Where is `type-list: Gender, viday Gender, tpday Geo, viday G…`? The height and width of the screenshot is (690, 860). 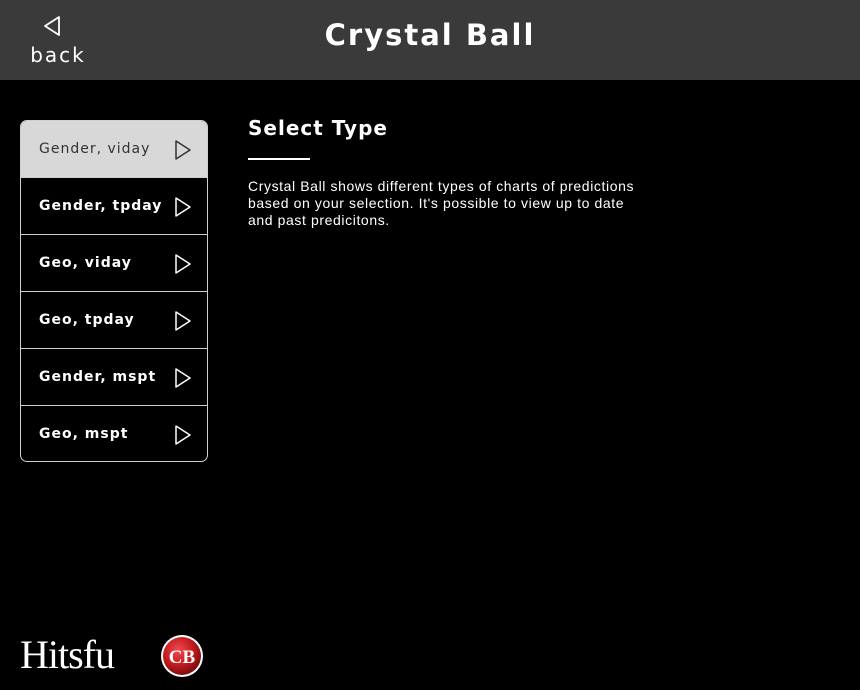 type-list: Gender, viday Gender, tpday Geo, viday G… is located at coordinates (114, 291).